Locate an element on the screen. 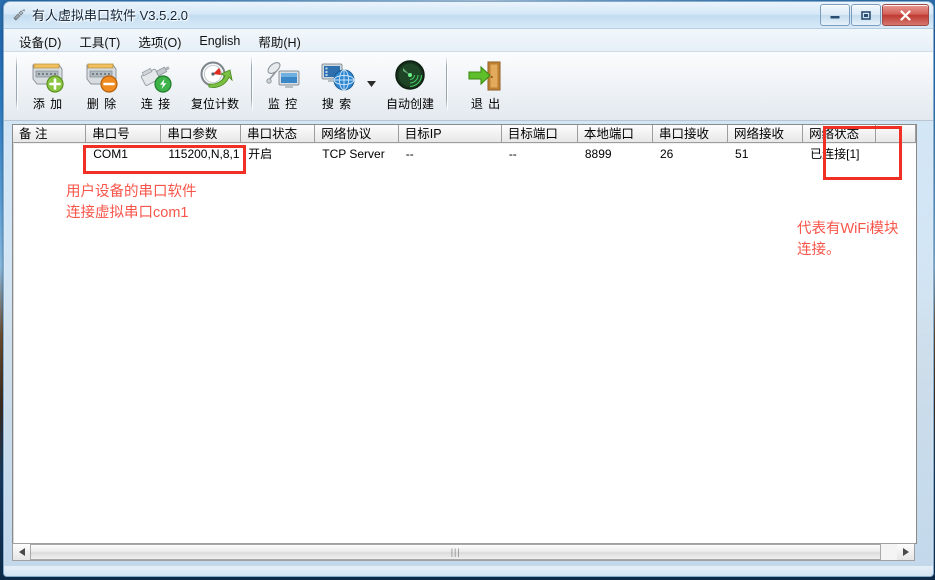  auto-create-button: 自动创建 is located at coordinates (410, 85).